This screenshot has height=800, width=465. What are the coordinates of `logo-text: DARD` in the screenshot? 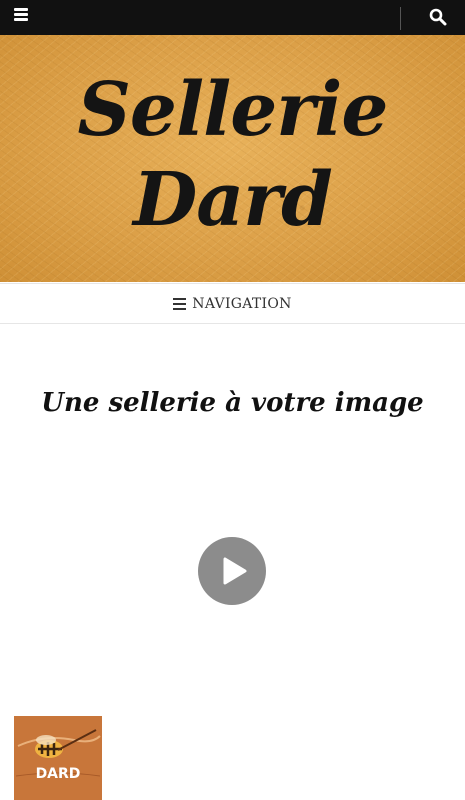 It's located at (58, 774).